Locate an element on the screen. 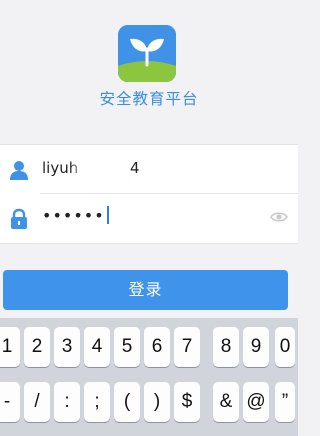  key-close-paren: ) is located at coordinates (157, 402).